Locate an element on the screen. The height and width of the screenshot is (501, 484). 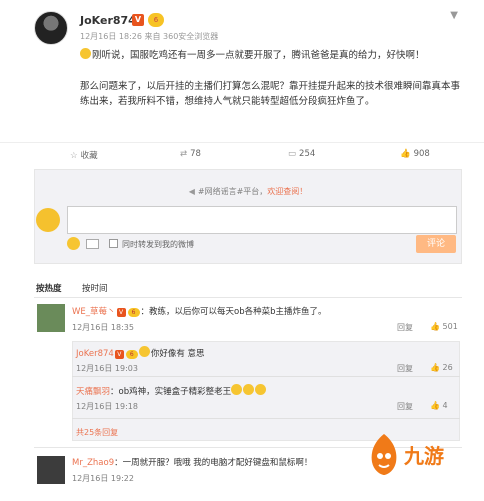
star-icon: ☆ is located at coordinates (74, 156).